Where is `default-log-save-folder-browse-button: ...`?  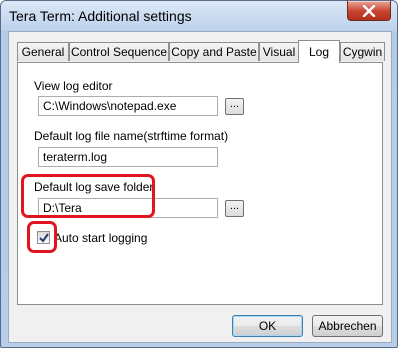 default-log-save-folder-browse-button: ... is located at coordinates (234, 208).